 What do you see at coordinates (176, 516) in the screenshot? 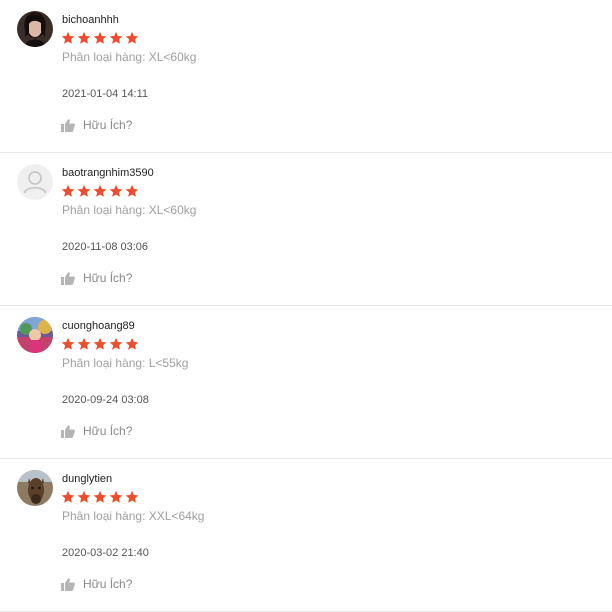
I see `variation-value: XXL<64kg` at bounding box center [176, 516].